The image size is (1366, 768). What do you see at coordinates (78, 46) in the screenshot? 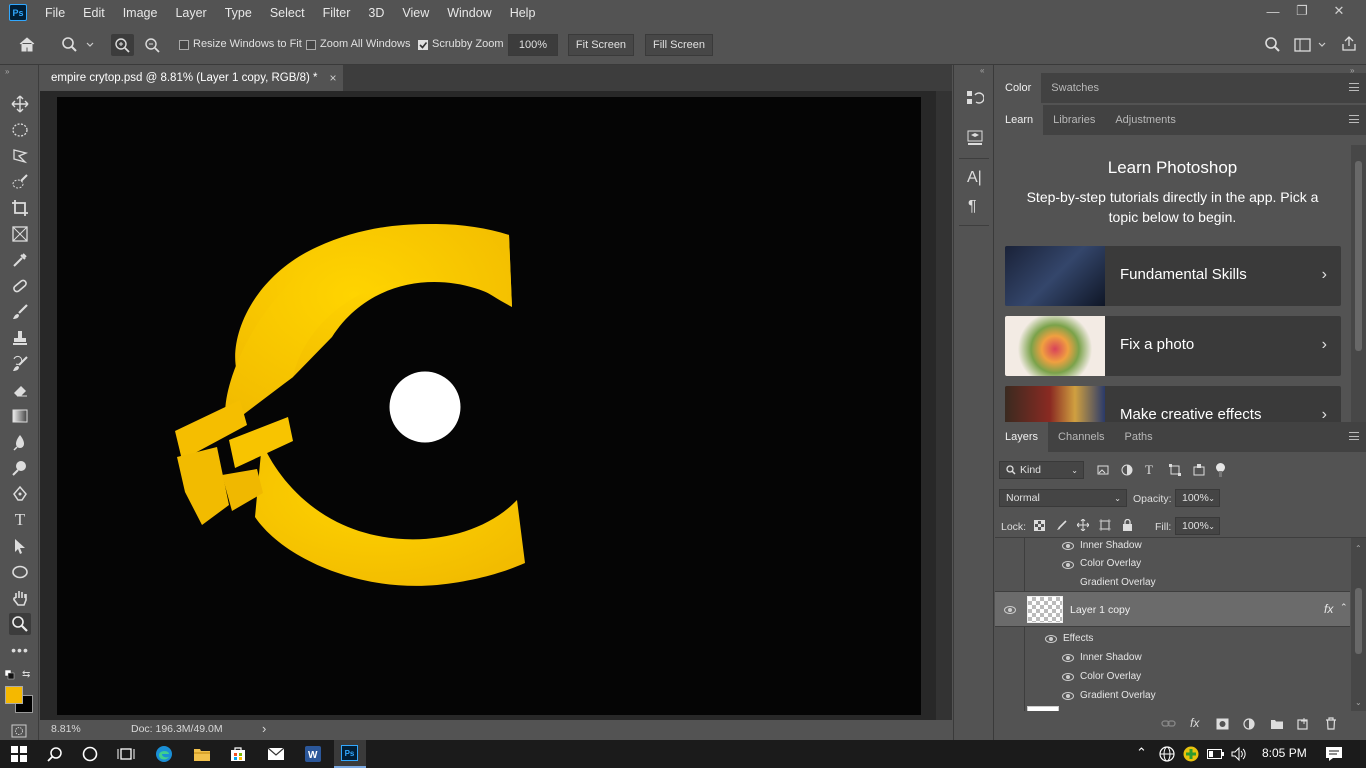
I see `zoom-tool-preset-icon` at bounding box center [78, 46].